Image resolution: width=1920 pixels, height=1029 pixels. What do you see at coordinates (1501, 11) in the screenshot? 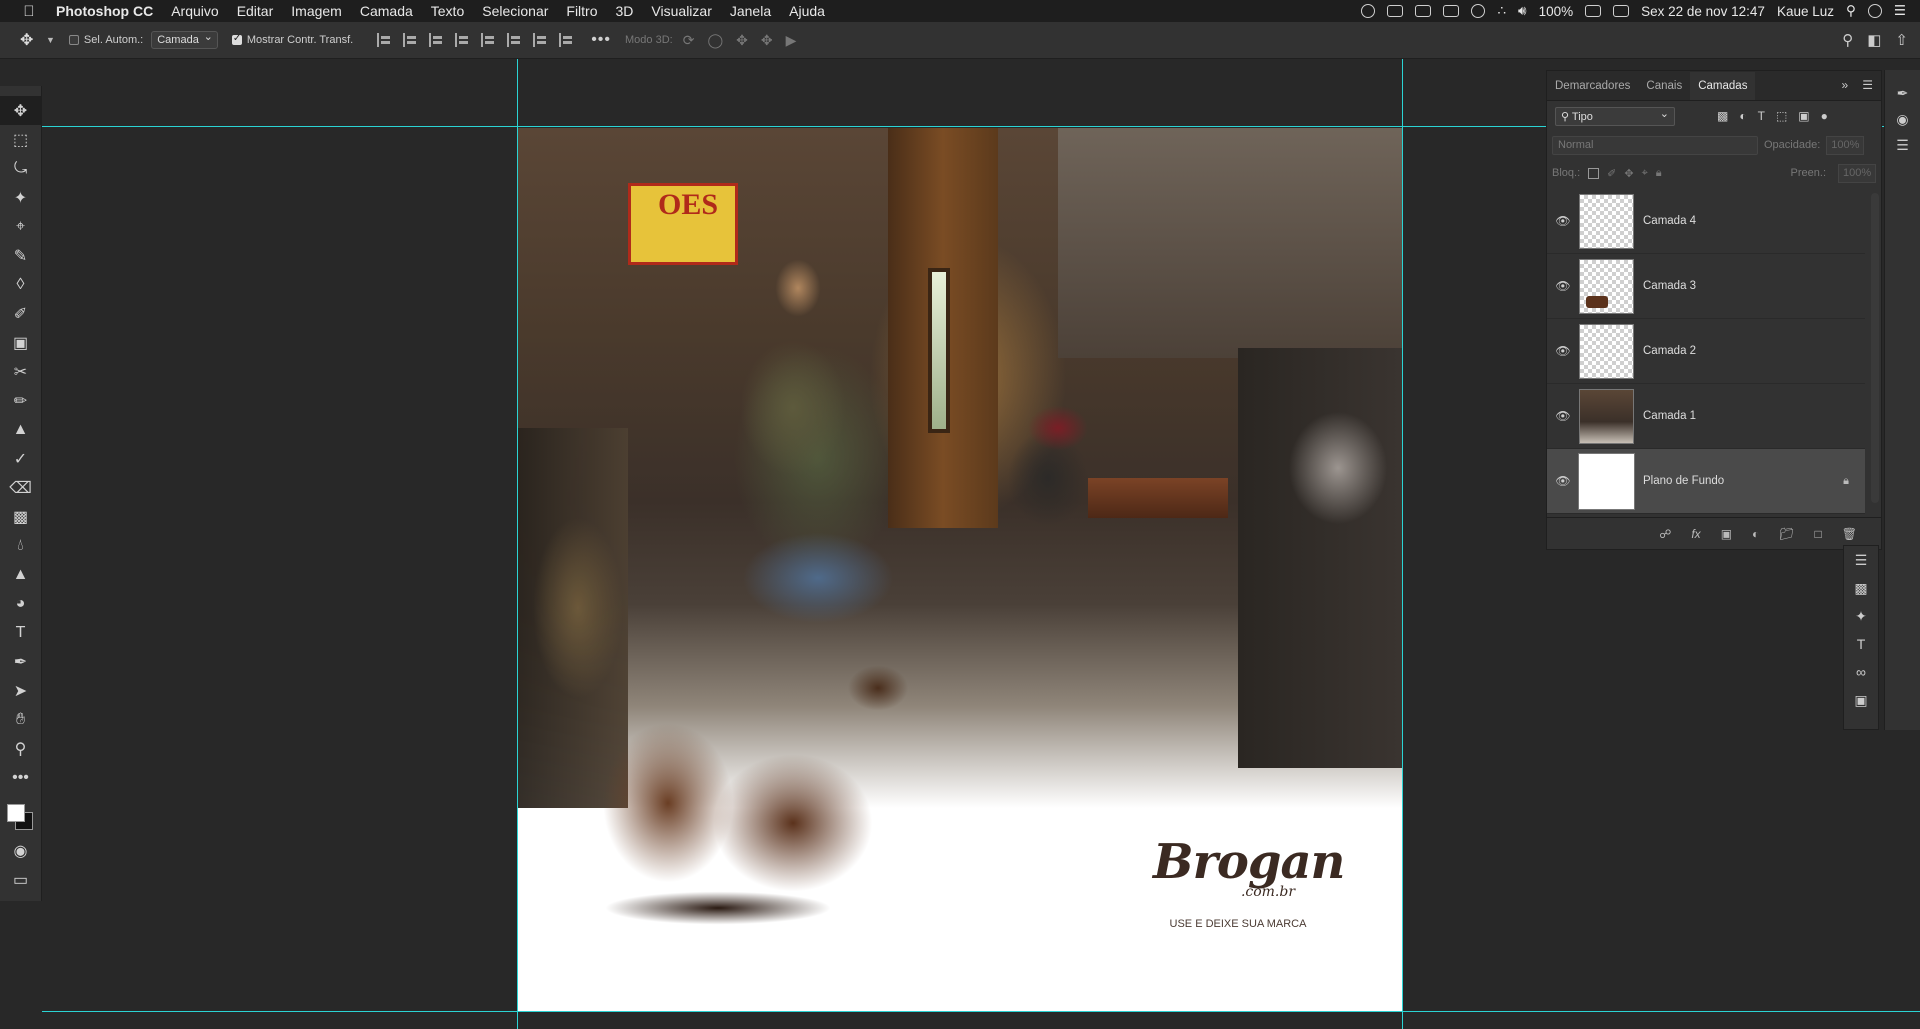
I see `wifi-icon: ∴` at bounding box center [1501, 11].